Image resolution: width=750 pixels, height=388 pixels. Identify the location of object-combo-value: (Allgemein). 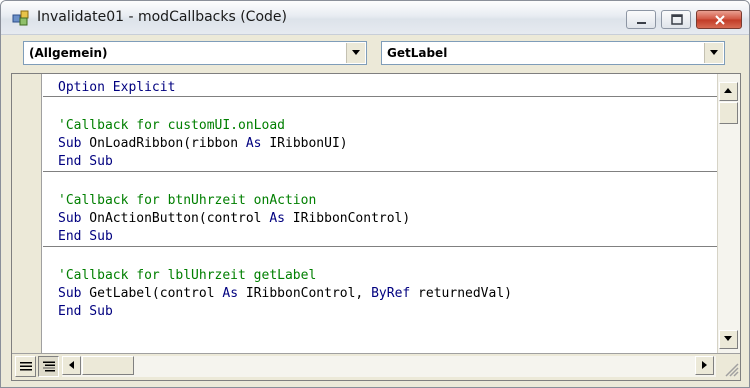
(68, 53).